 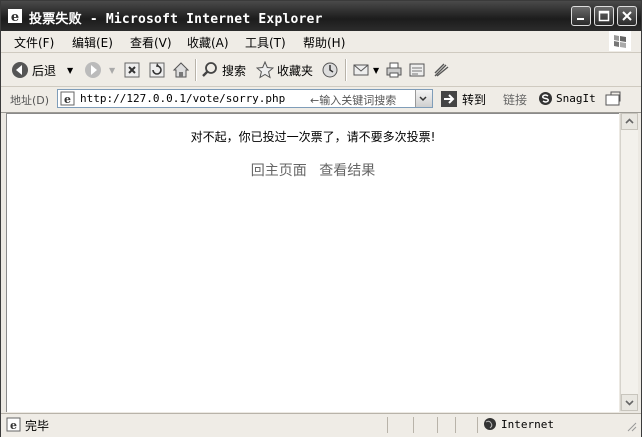 I want to click on messenger-icon, so click(x=441, y=70).